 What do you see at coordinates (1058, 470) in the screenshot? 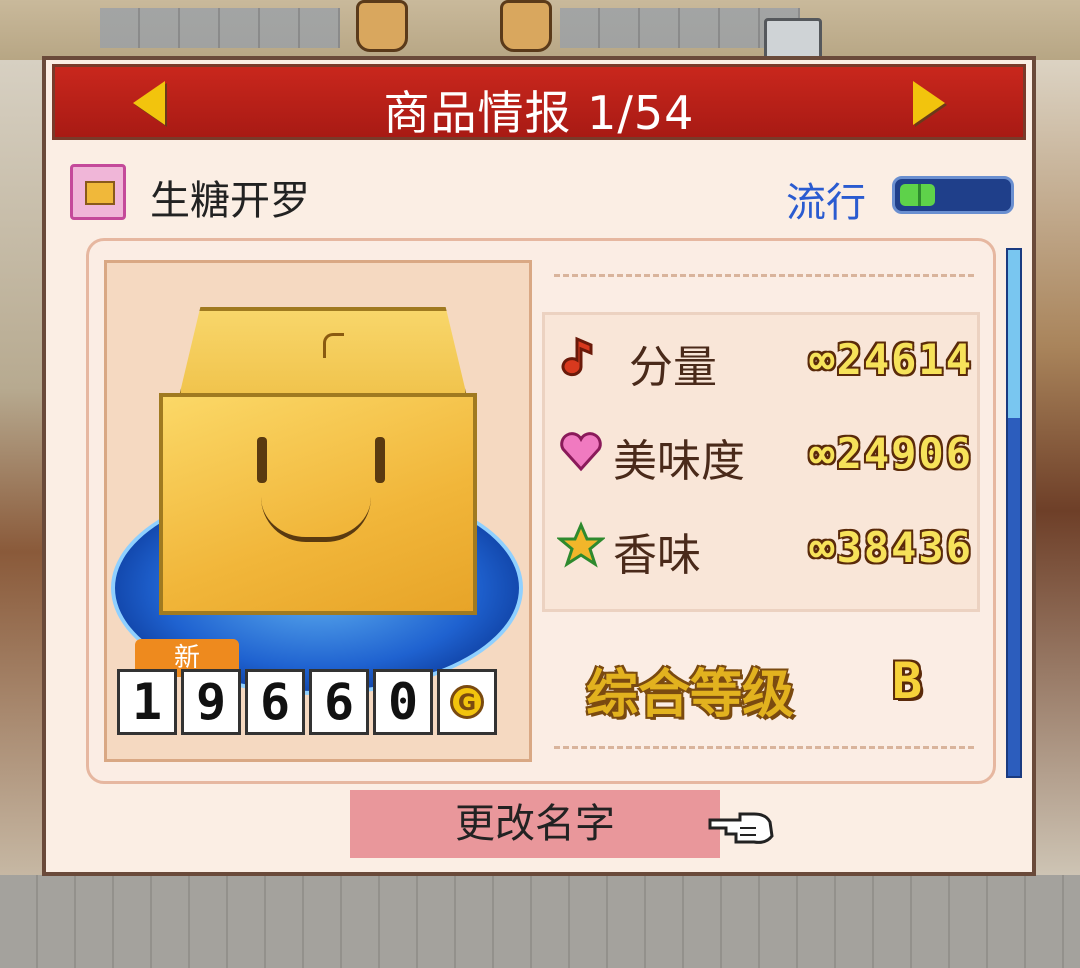
I see `background-right` at bounding box center [1058, 470].